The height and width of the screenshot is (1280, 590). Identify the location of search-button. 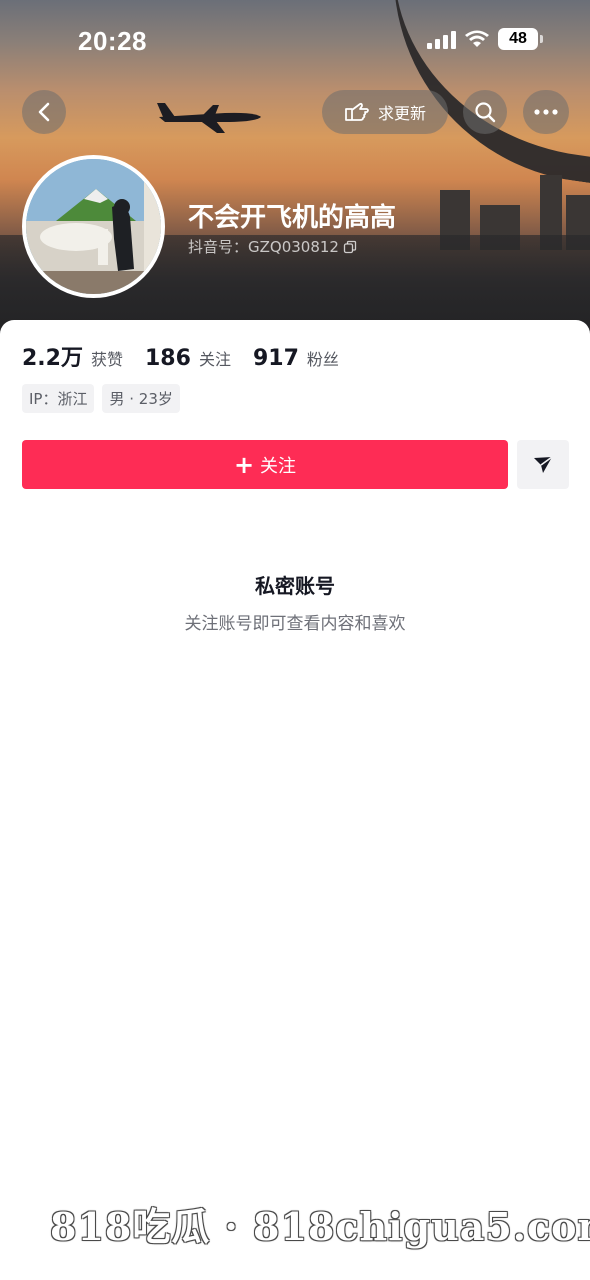
(485, 112).